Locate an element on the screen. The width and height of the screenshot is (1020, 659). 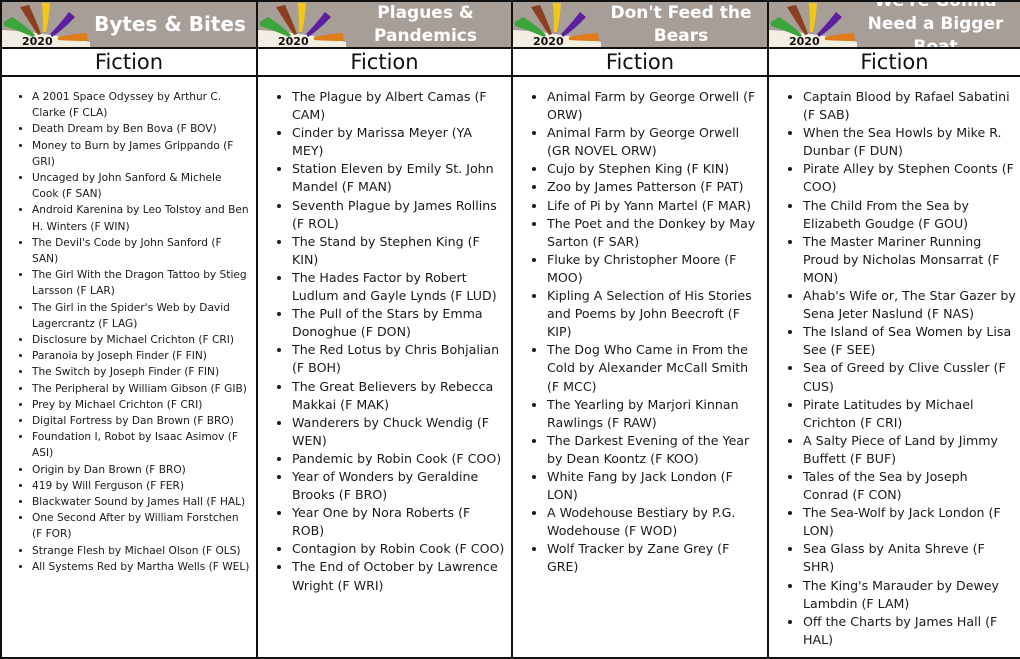
book-list-item: Animal Farm by George Orwell (F ORW) is located at coordinates (654, 106).